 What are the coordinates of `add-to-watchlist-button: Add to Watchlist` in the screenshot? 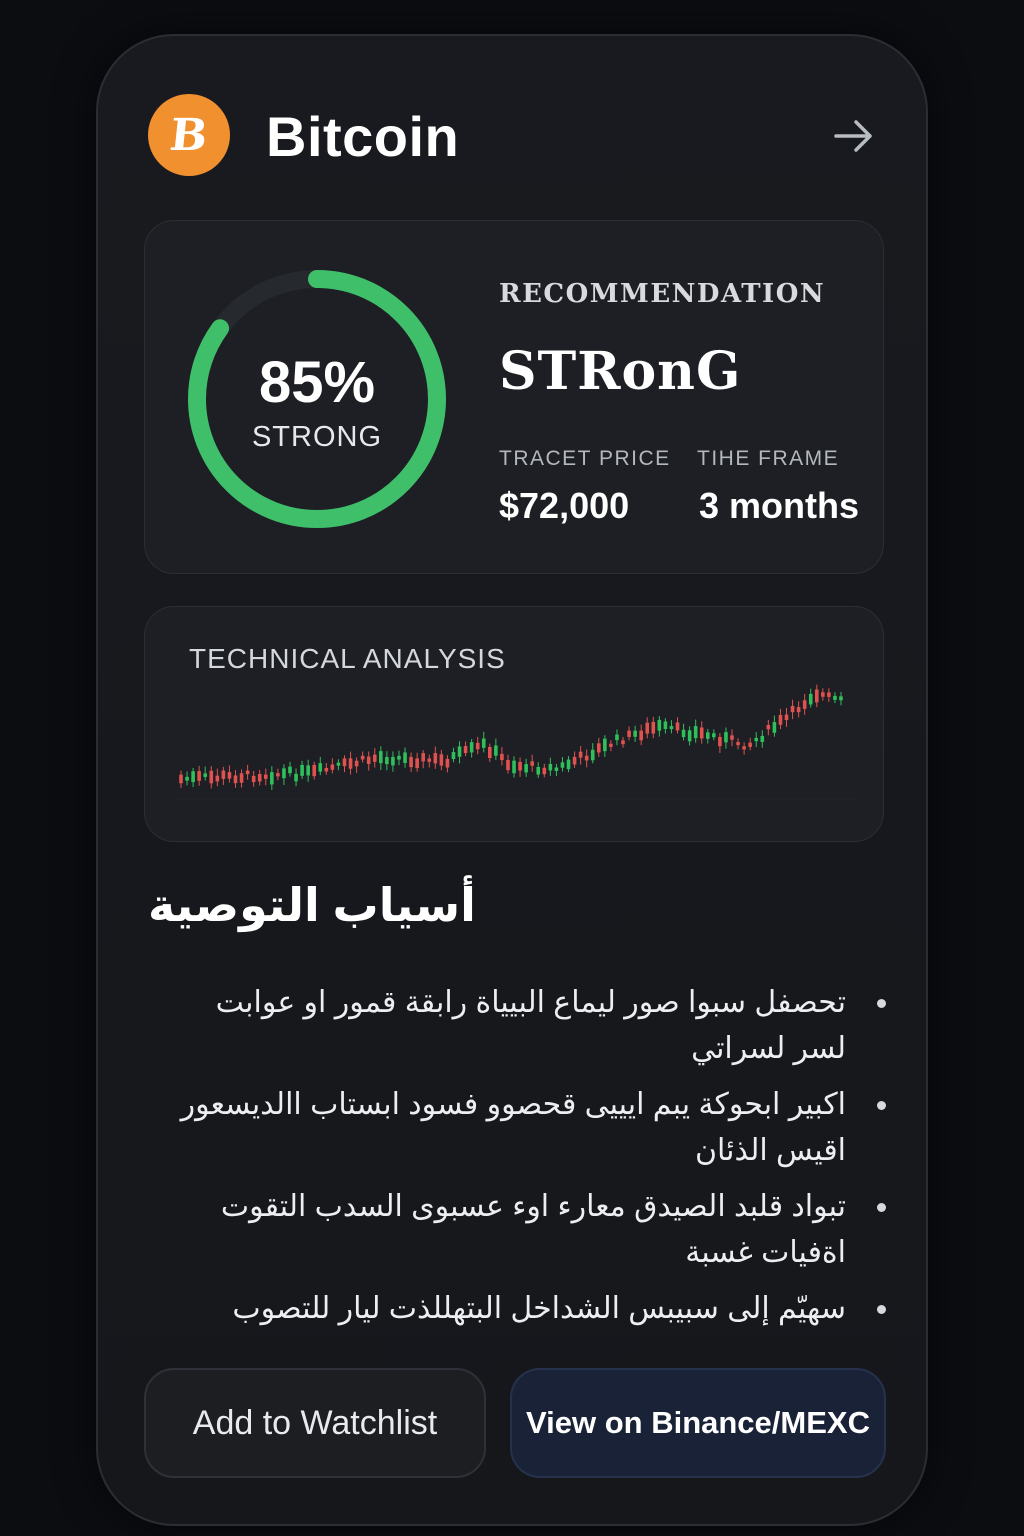 It's located at (315, 1423).